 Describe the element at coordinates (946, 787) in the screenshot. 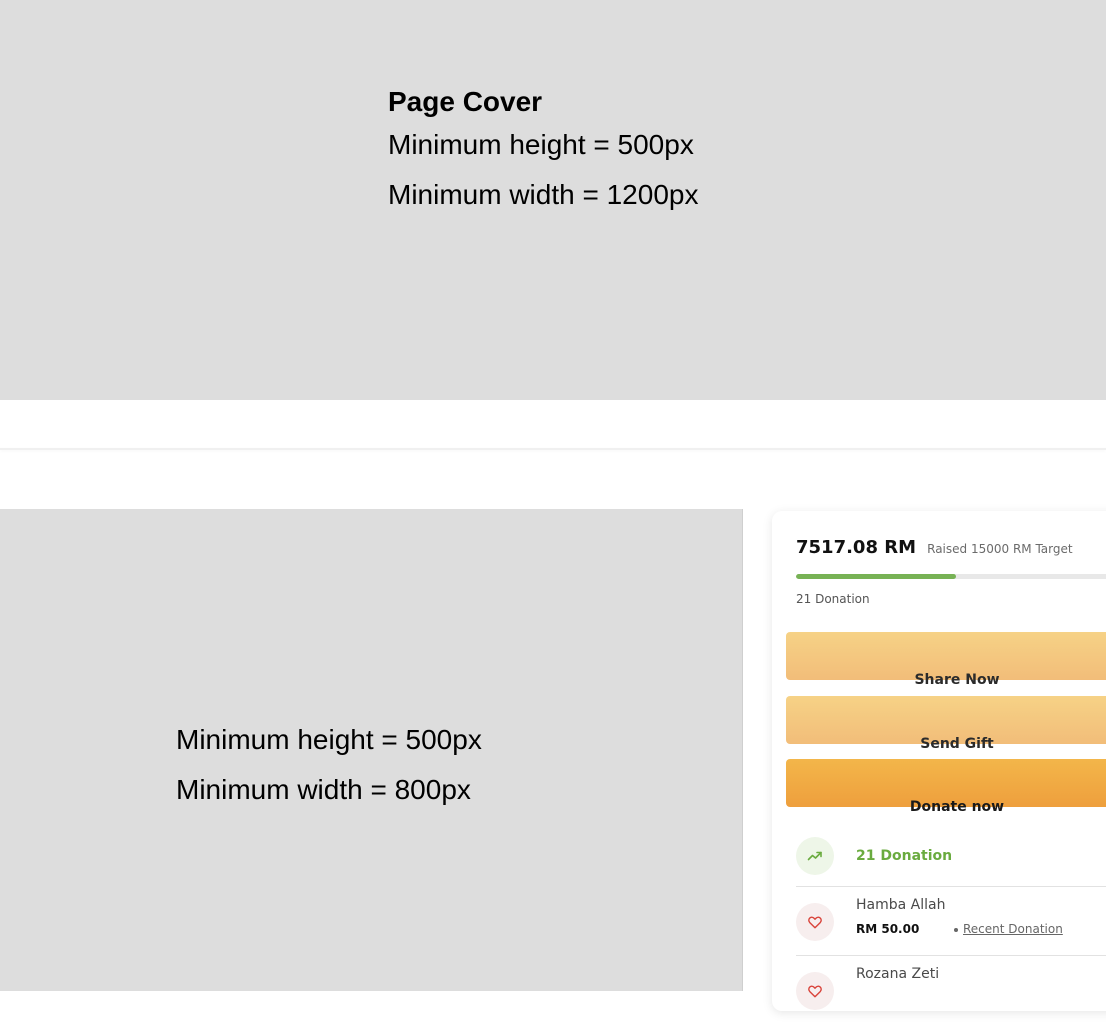

I see `donate-now-button: Donate now` at that location.